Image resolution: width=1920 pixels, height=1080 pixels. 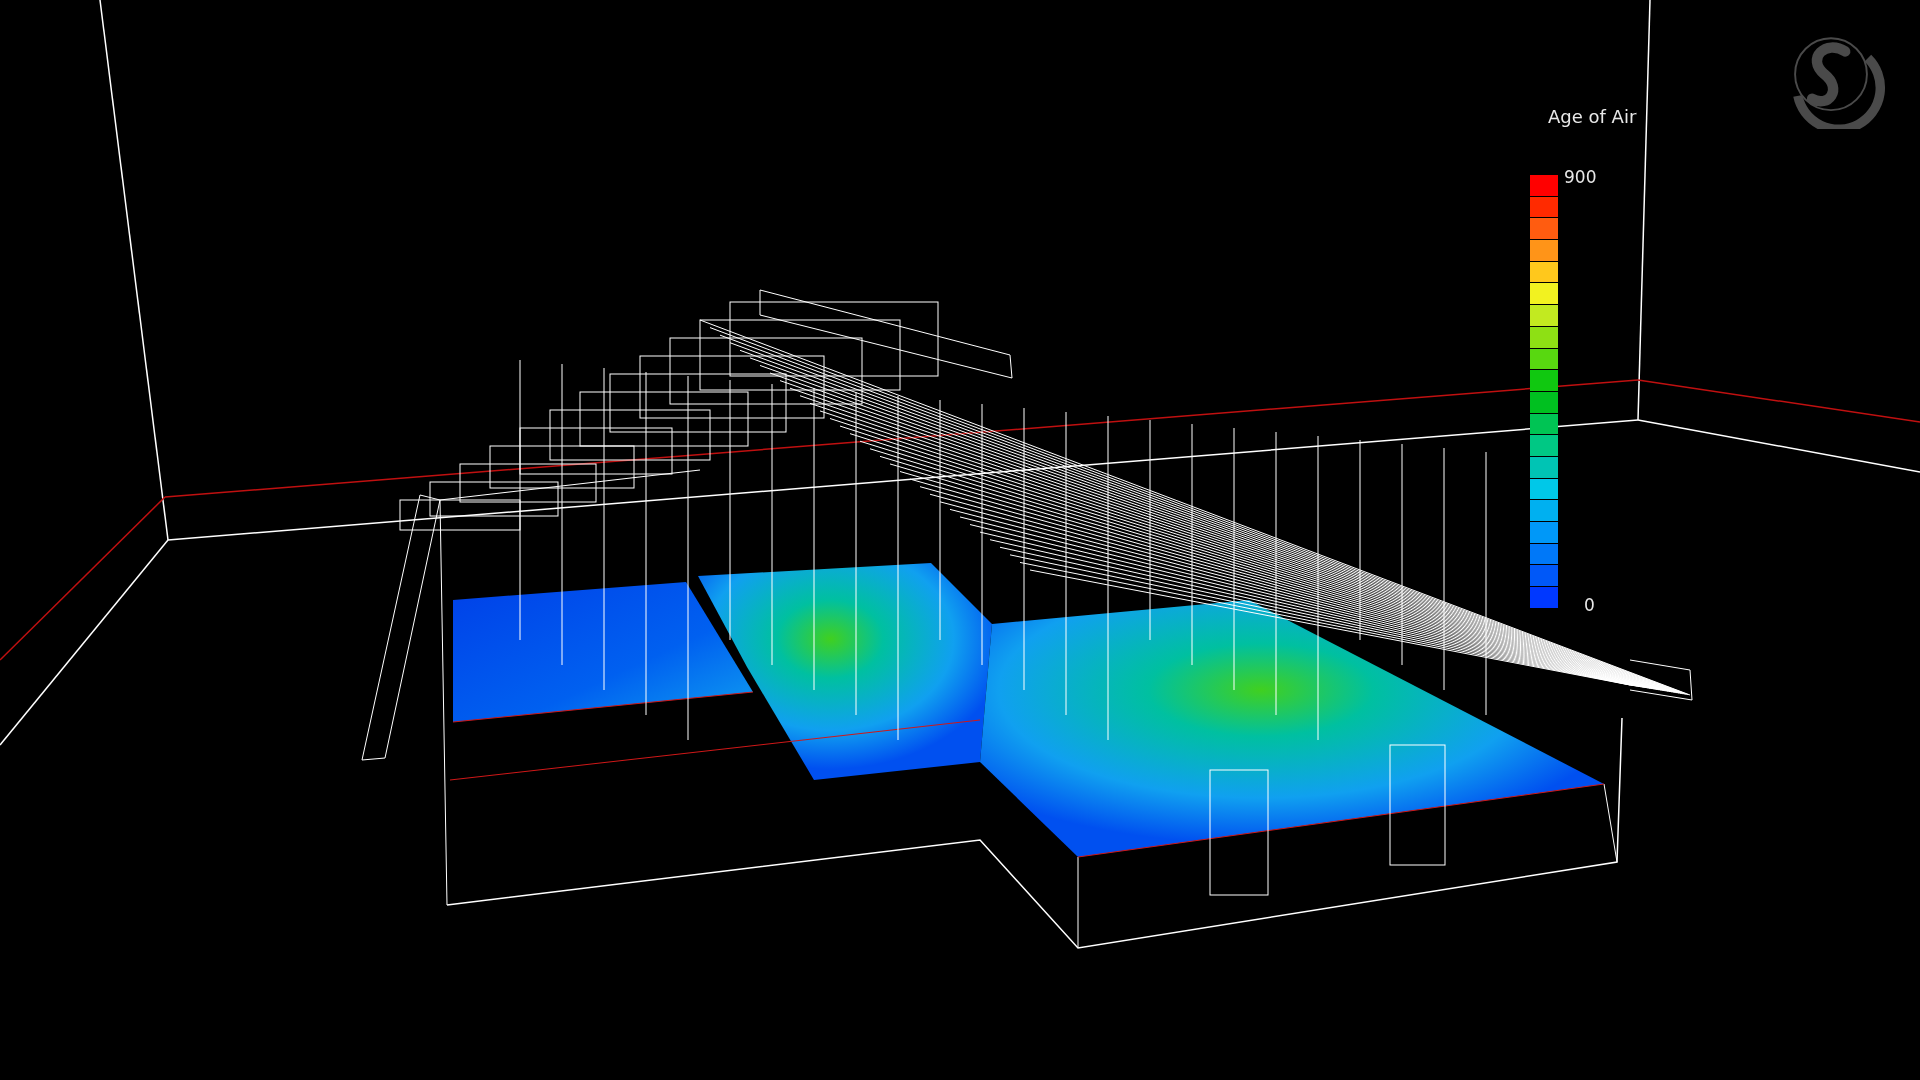 What do you see at coordinates (1580, 177) in the screenshot?
I see `scale-max-label: 900` at bounding box center [1580, 177].